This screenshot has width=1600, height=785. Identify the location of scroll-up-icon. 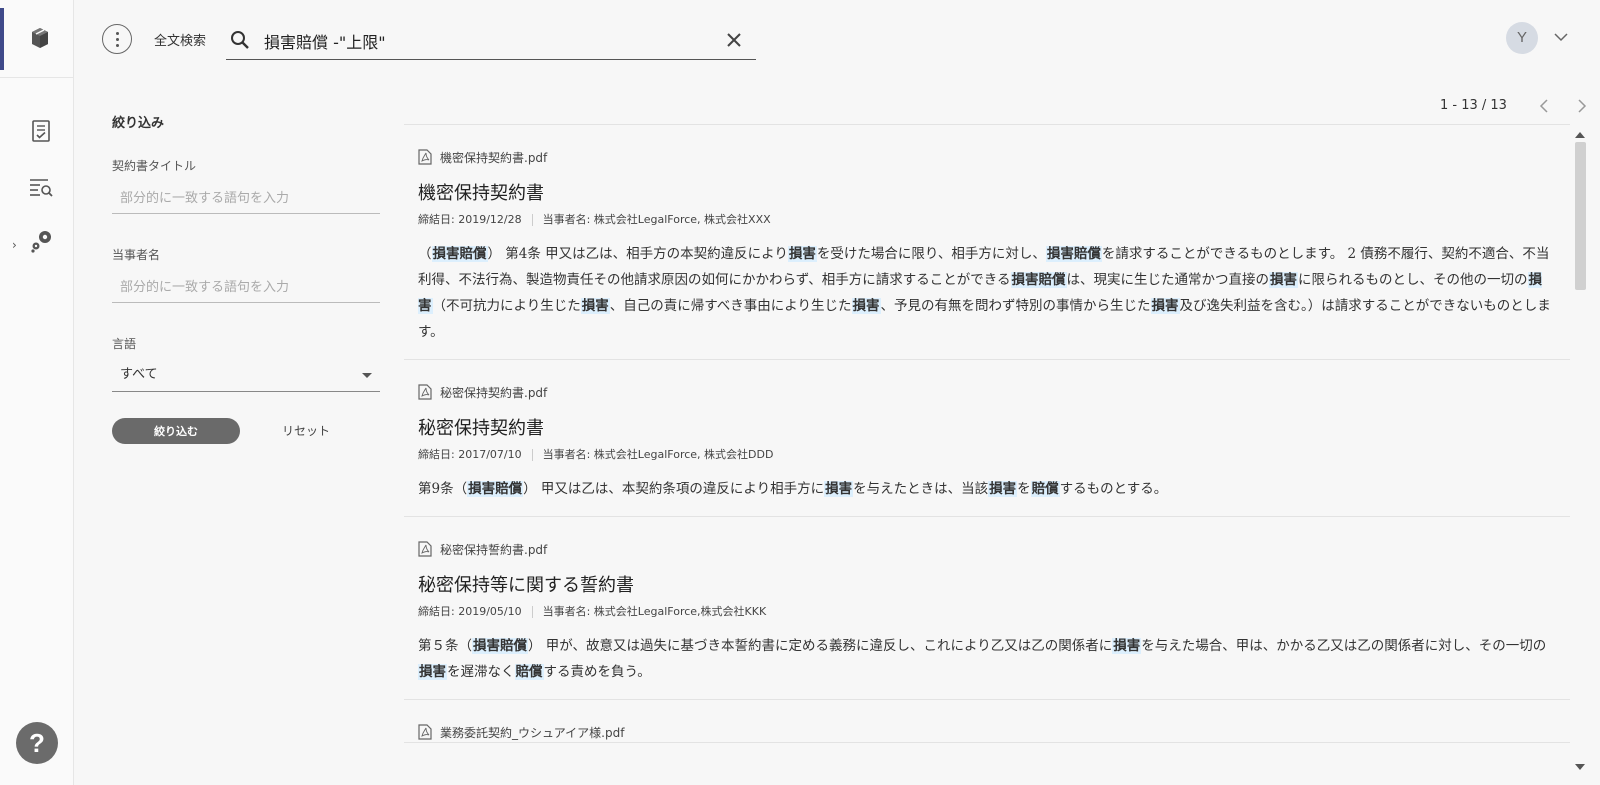
(1580, 135).